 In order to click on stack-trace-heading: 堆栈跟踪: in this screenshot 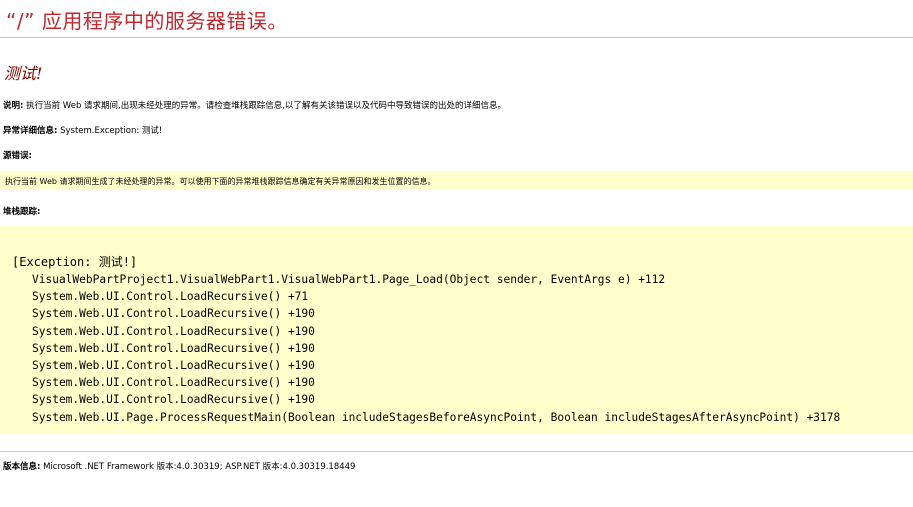, I will do `click(21, 211)`.